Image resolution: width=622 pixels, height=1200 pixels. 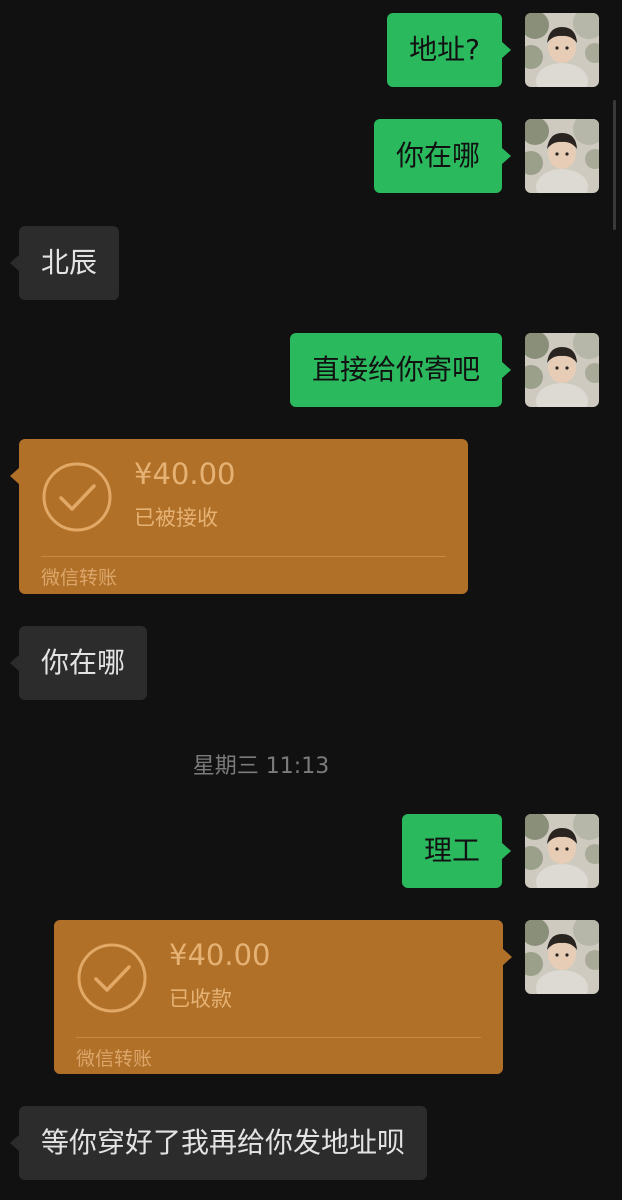 I want to click on transfer-card: ¥40.00 已收款 微信转账, so click(x=283, y=997).